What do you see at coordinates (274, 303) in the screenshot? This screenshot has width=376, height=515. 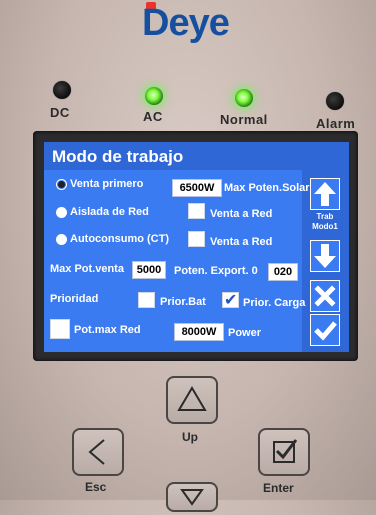 I see `prior-carga-label: Prior. Carga` at bounding box center [274, 303].